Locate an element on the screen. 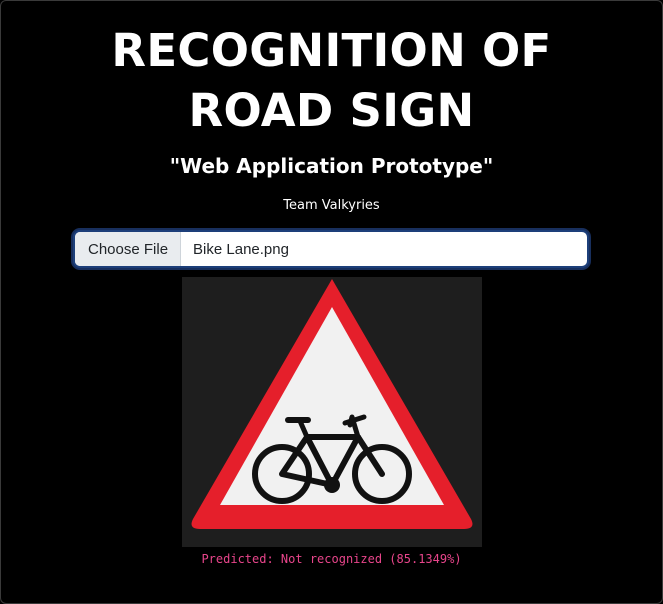 The height and width of the screenshot is (604, 663). team-name: Team Valkyries is located at coordinates (331, 205).